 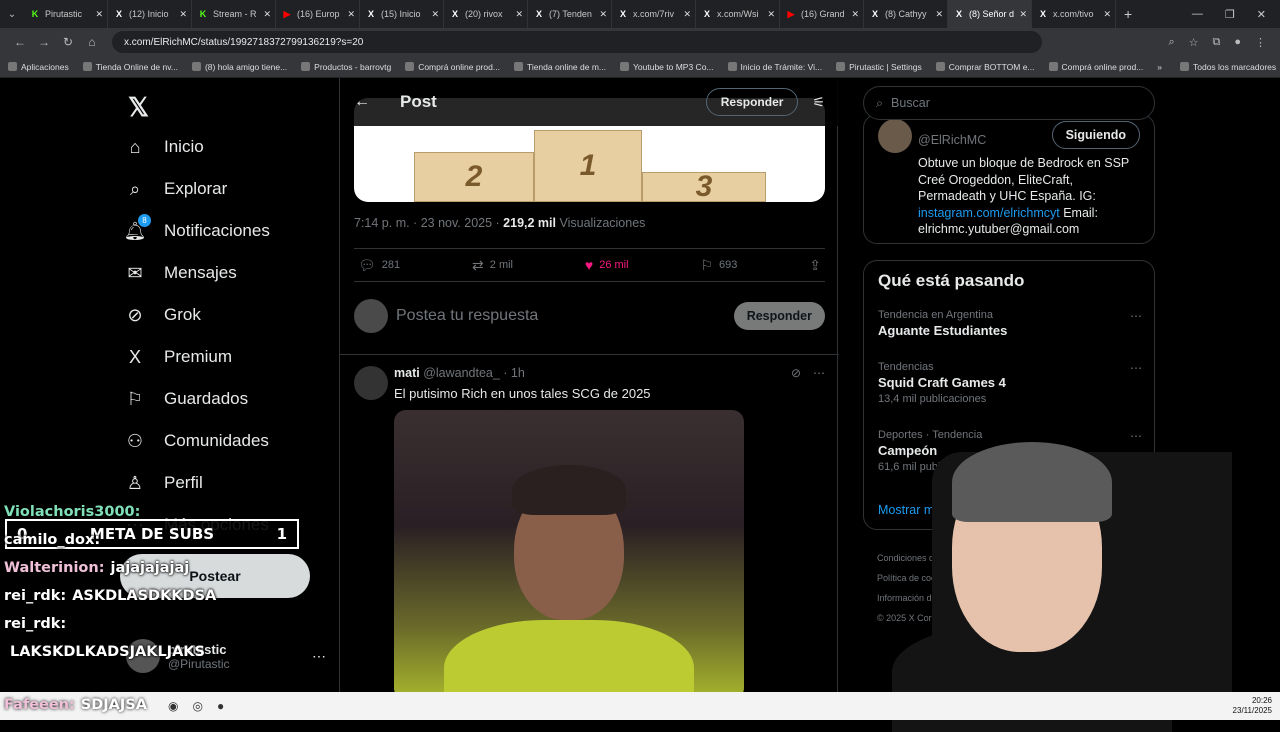 I want to click on bookmark-item: Aplicaciones, so click(x=38, y=67).